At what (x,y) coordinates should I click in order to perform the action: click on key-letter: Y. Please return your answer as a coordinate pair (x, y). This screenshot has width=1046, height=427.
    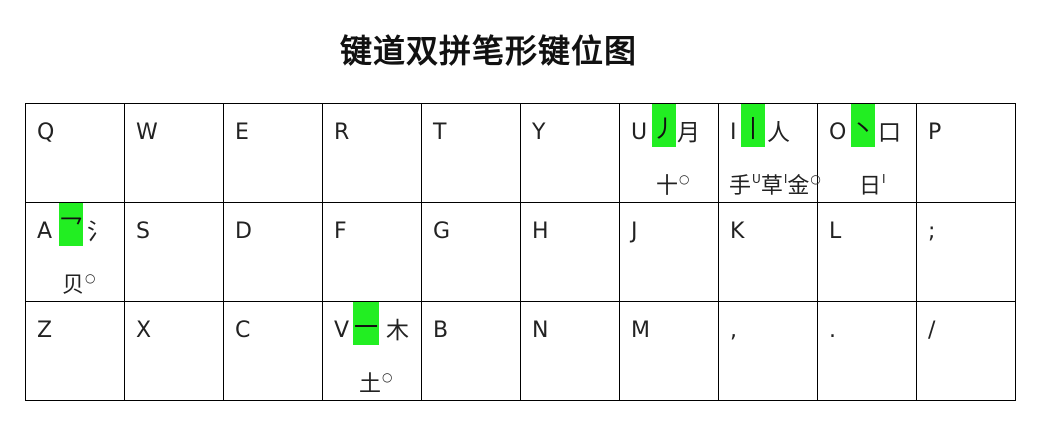
    Looking at the image, I should click on (539, 132).